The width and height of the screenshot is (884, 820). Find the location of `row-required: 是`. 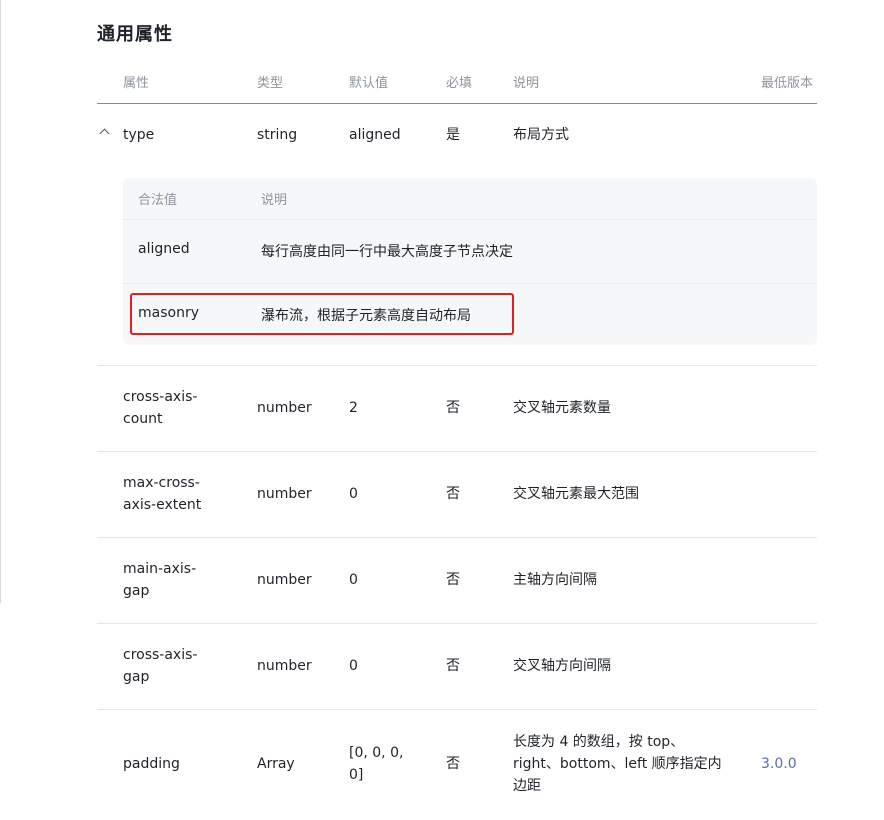

row-required: 是 is located at coordinates (453, 135).